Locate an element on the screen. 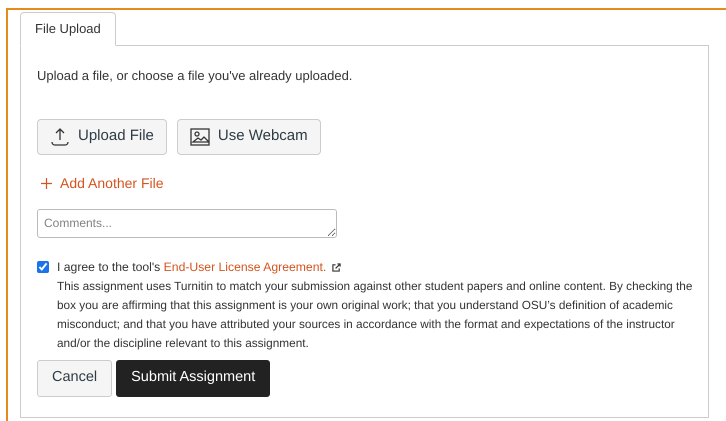 This screenshot has height=421, width=726. submit-button: Submit Assignment is located at coordinates (193, 378).